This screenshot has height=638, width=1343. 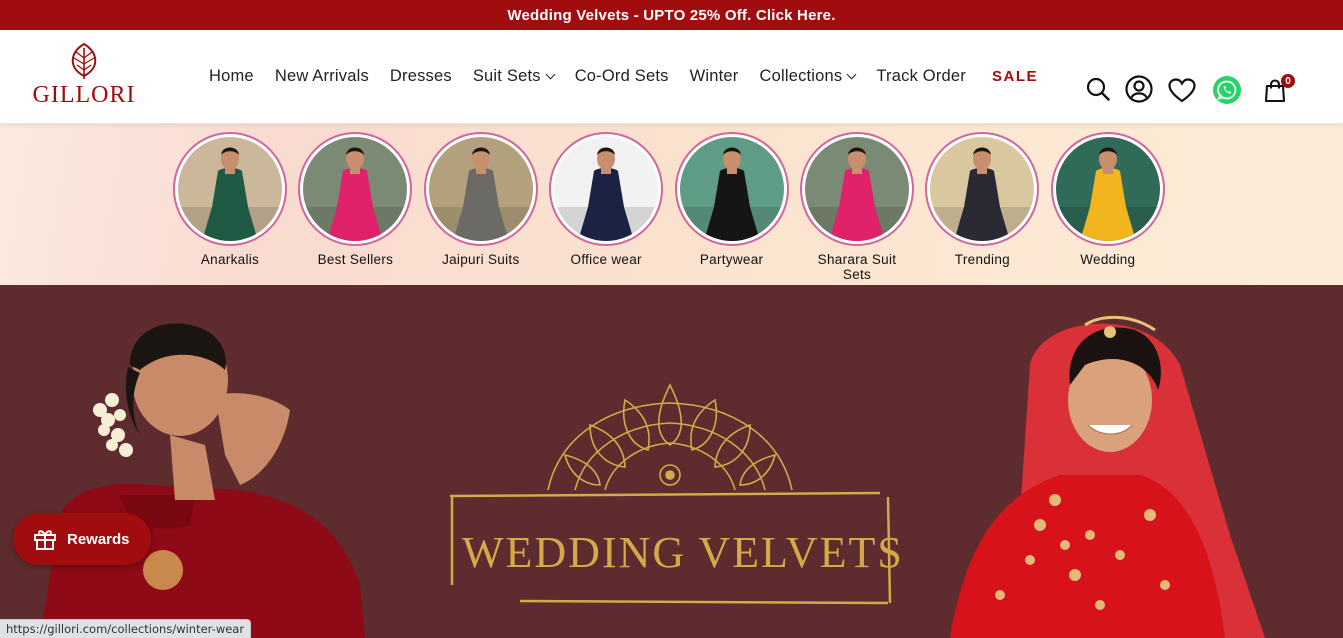 I want to click on collection-label: Trending, so click(x=982, y=259).